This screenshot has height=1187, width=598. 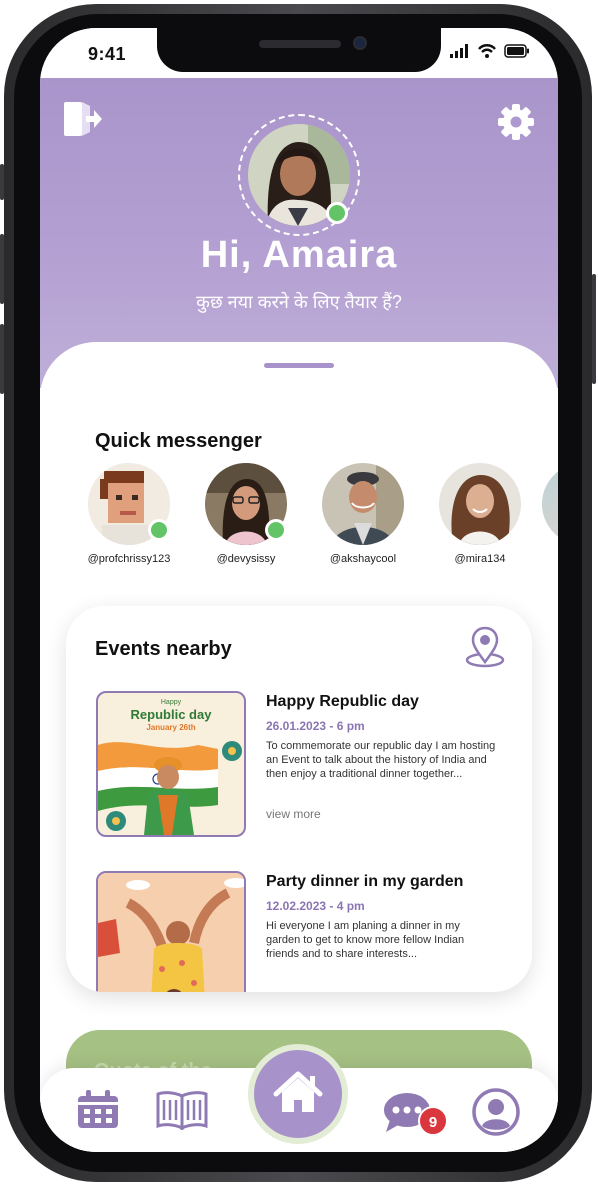 What do you see at coordinates (299, 175) in the screenshot?
I see `profile-avatar-ring` at bounding box center [299, 175].